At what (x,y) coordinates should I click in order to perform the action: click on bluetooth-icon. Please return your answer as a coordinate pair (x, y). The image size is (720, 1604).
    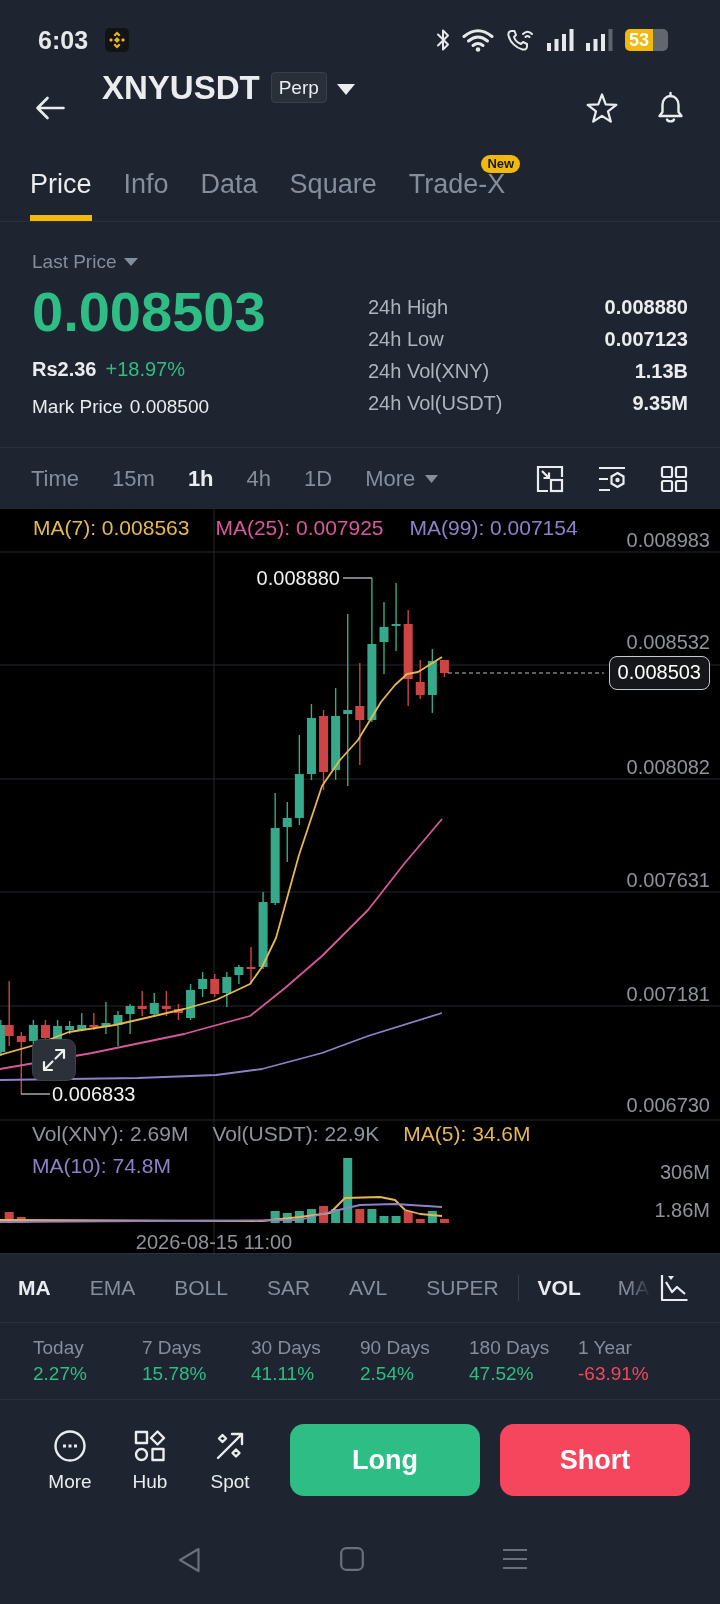
    Looking at the image, I should click on (443, 40).